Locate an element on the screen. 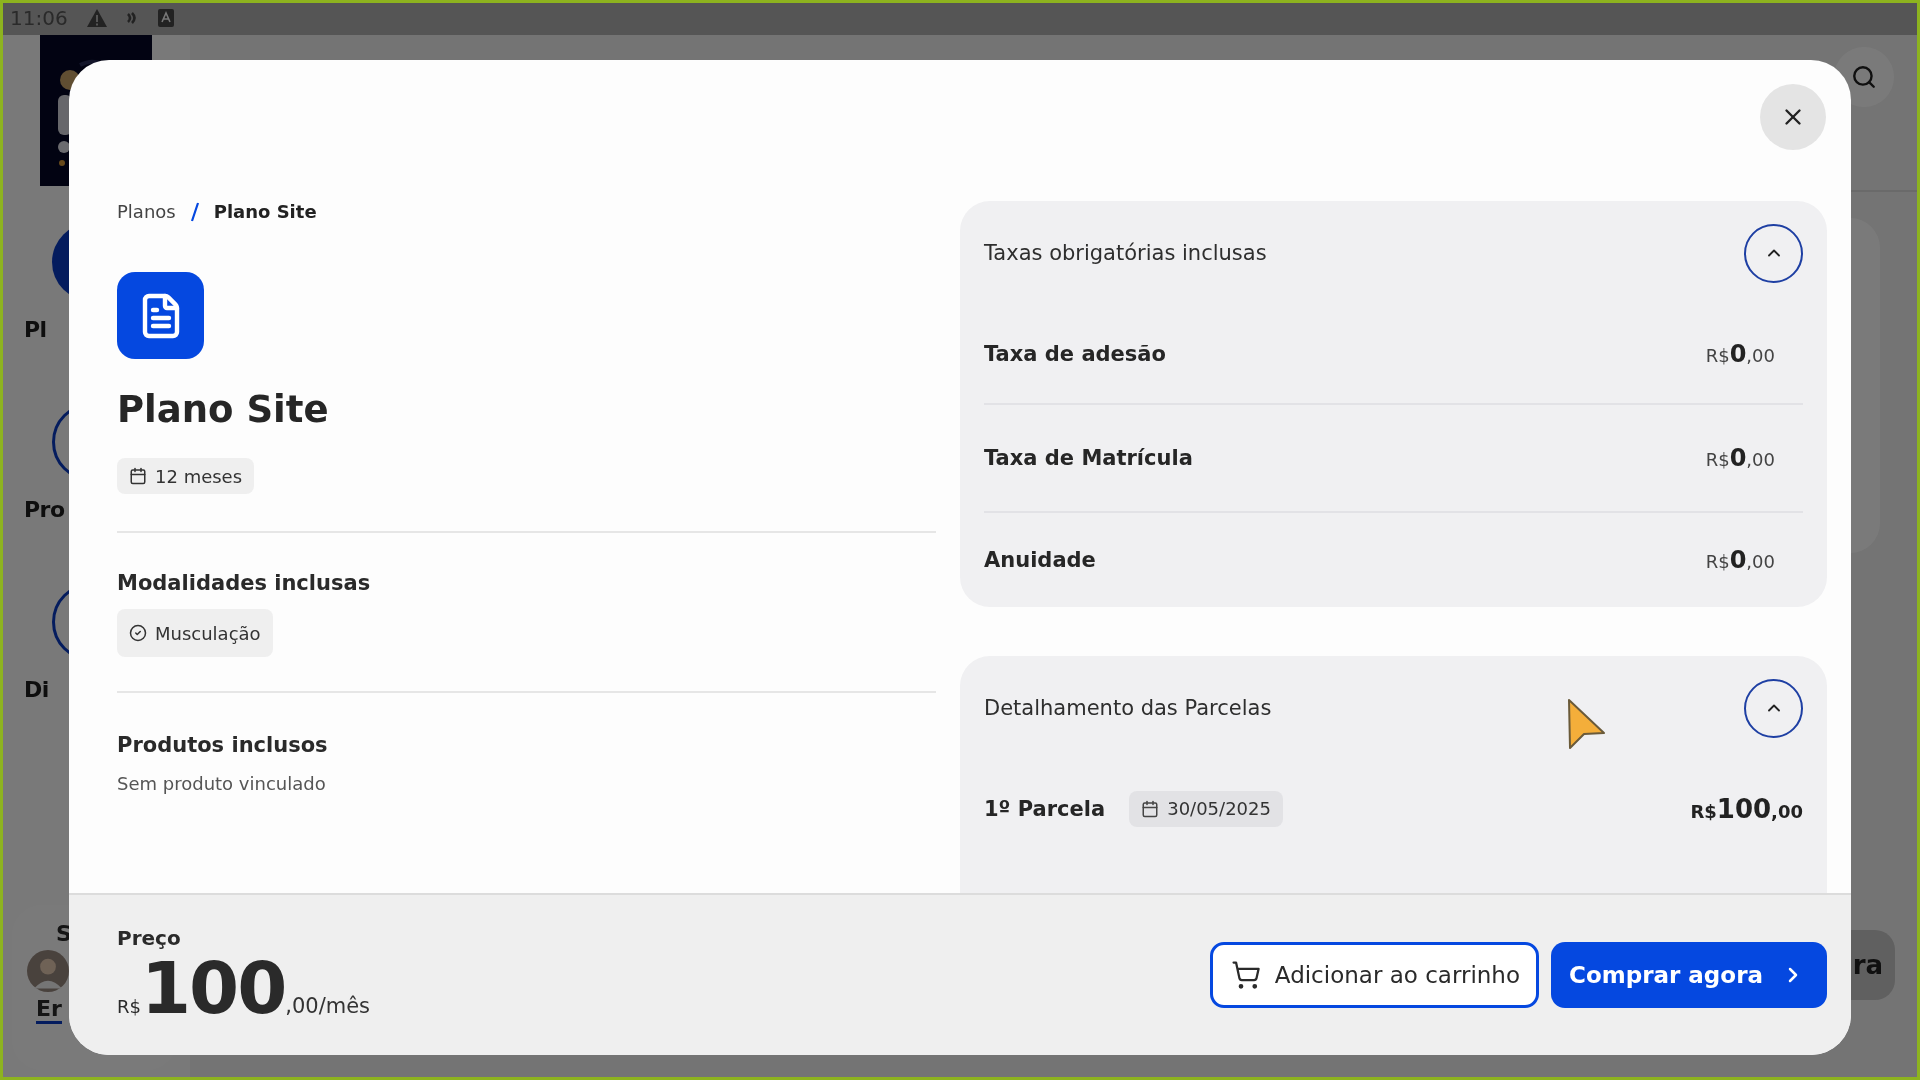  buy-now-button: Comprar agora is located at coordinates (1689, 975).